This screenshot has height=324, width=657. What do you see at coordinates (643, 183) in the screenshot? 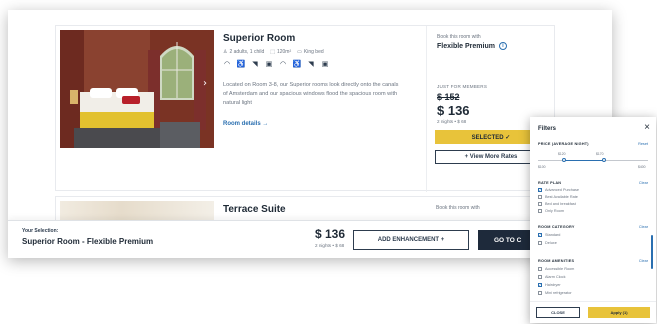
I see `rate-plan-clear-link: Clear` at bounding box center [643, 183].